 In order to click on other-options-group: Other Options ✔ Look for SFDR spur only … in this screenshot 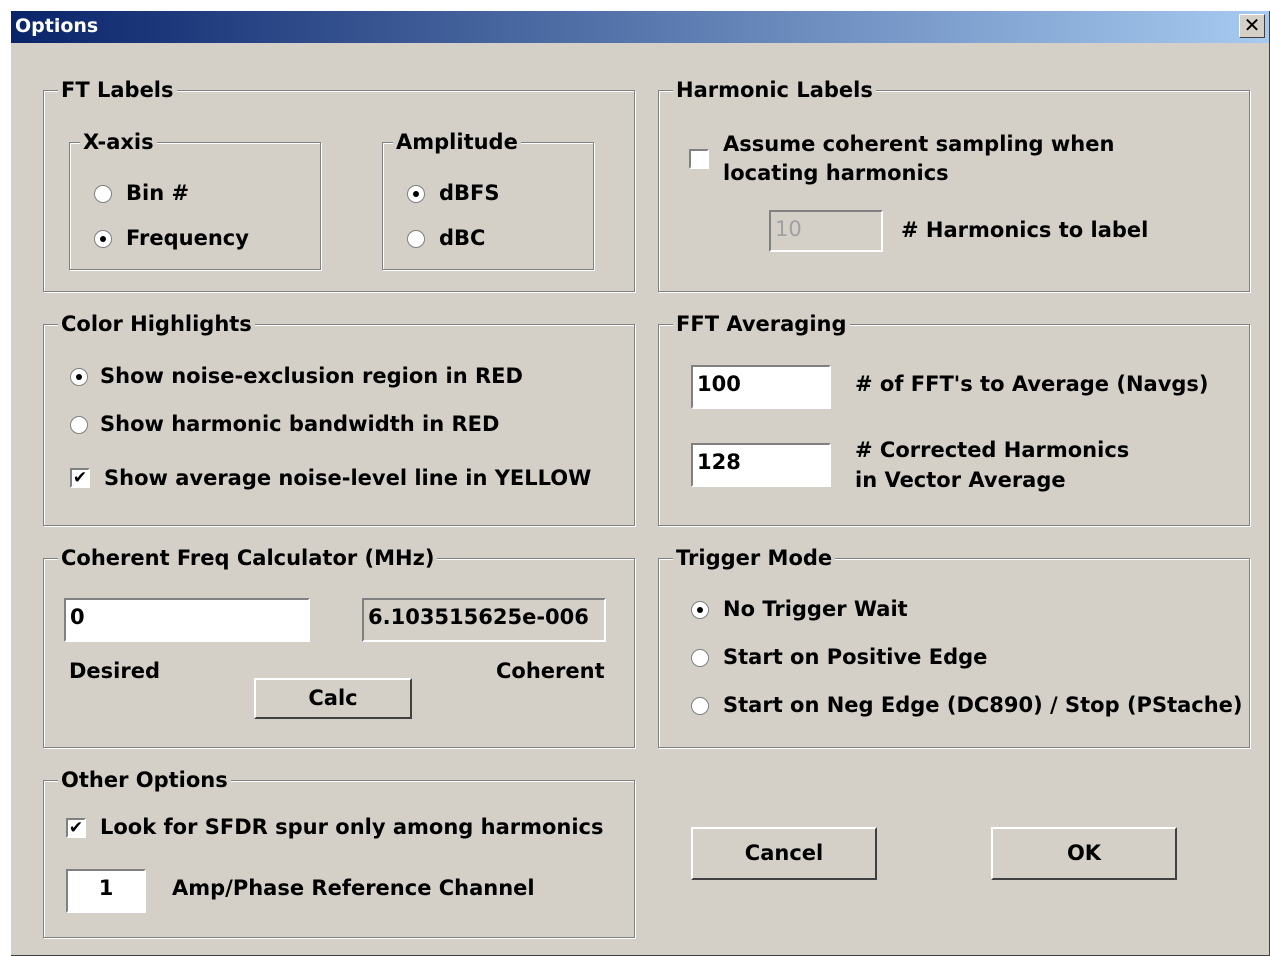, I will do `click(339, 852)`.